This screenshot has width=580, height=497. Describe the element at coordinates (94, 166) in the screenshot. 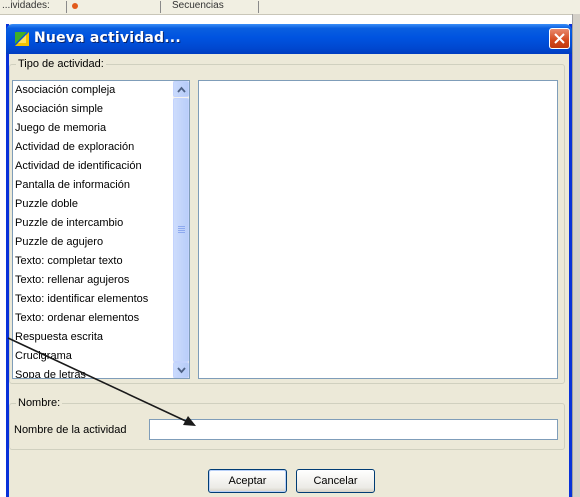

I see `activity-type-item: Actividad de identificación` at that location.